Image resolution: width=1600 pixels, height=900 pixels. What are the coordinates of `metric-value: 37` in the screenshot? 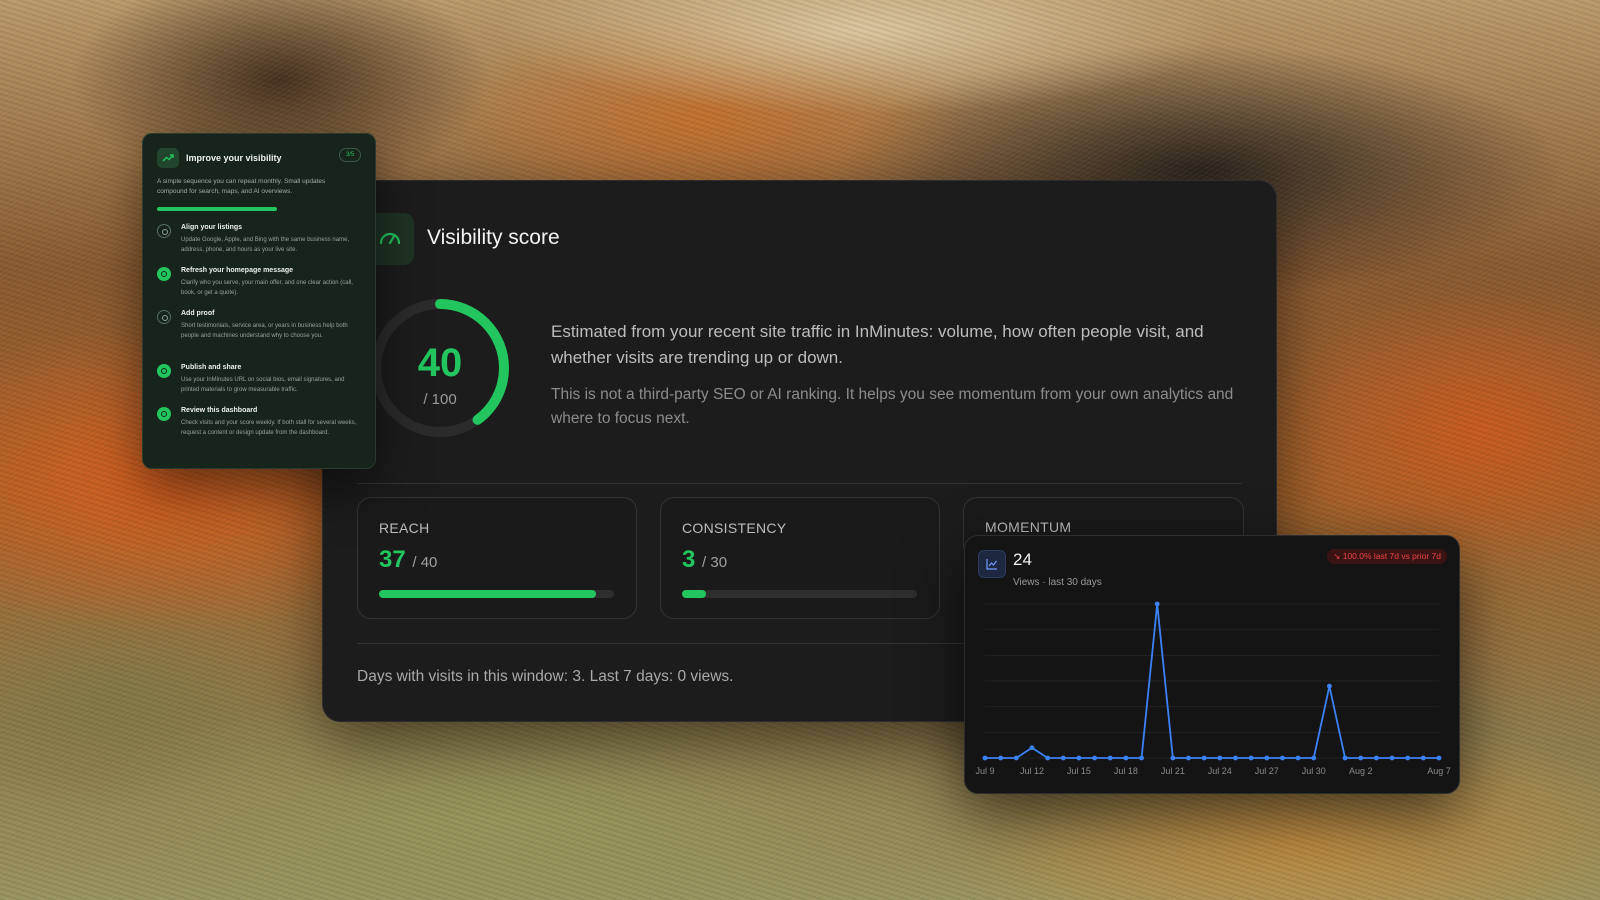 It's located at (392, 559).